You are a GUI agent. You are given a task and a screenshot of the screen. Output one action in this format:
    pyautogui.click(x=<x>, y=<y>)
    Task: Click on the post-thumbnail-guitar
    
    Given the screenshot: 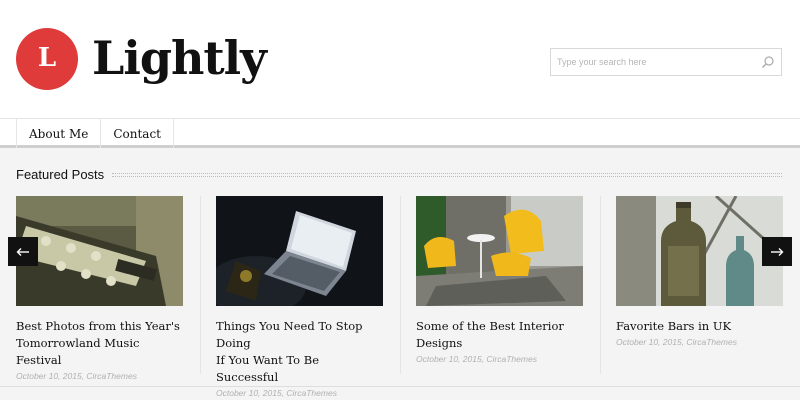 What is the action you would take?
    pyautogui.click(x=99, y=251)
    